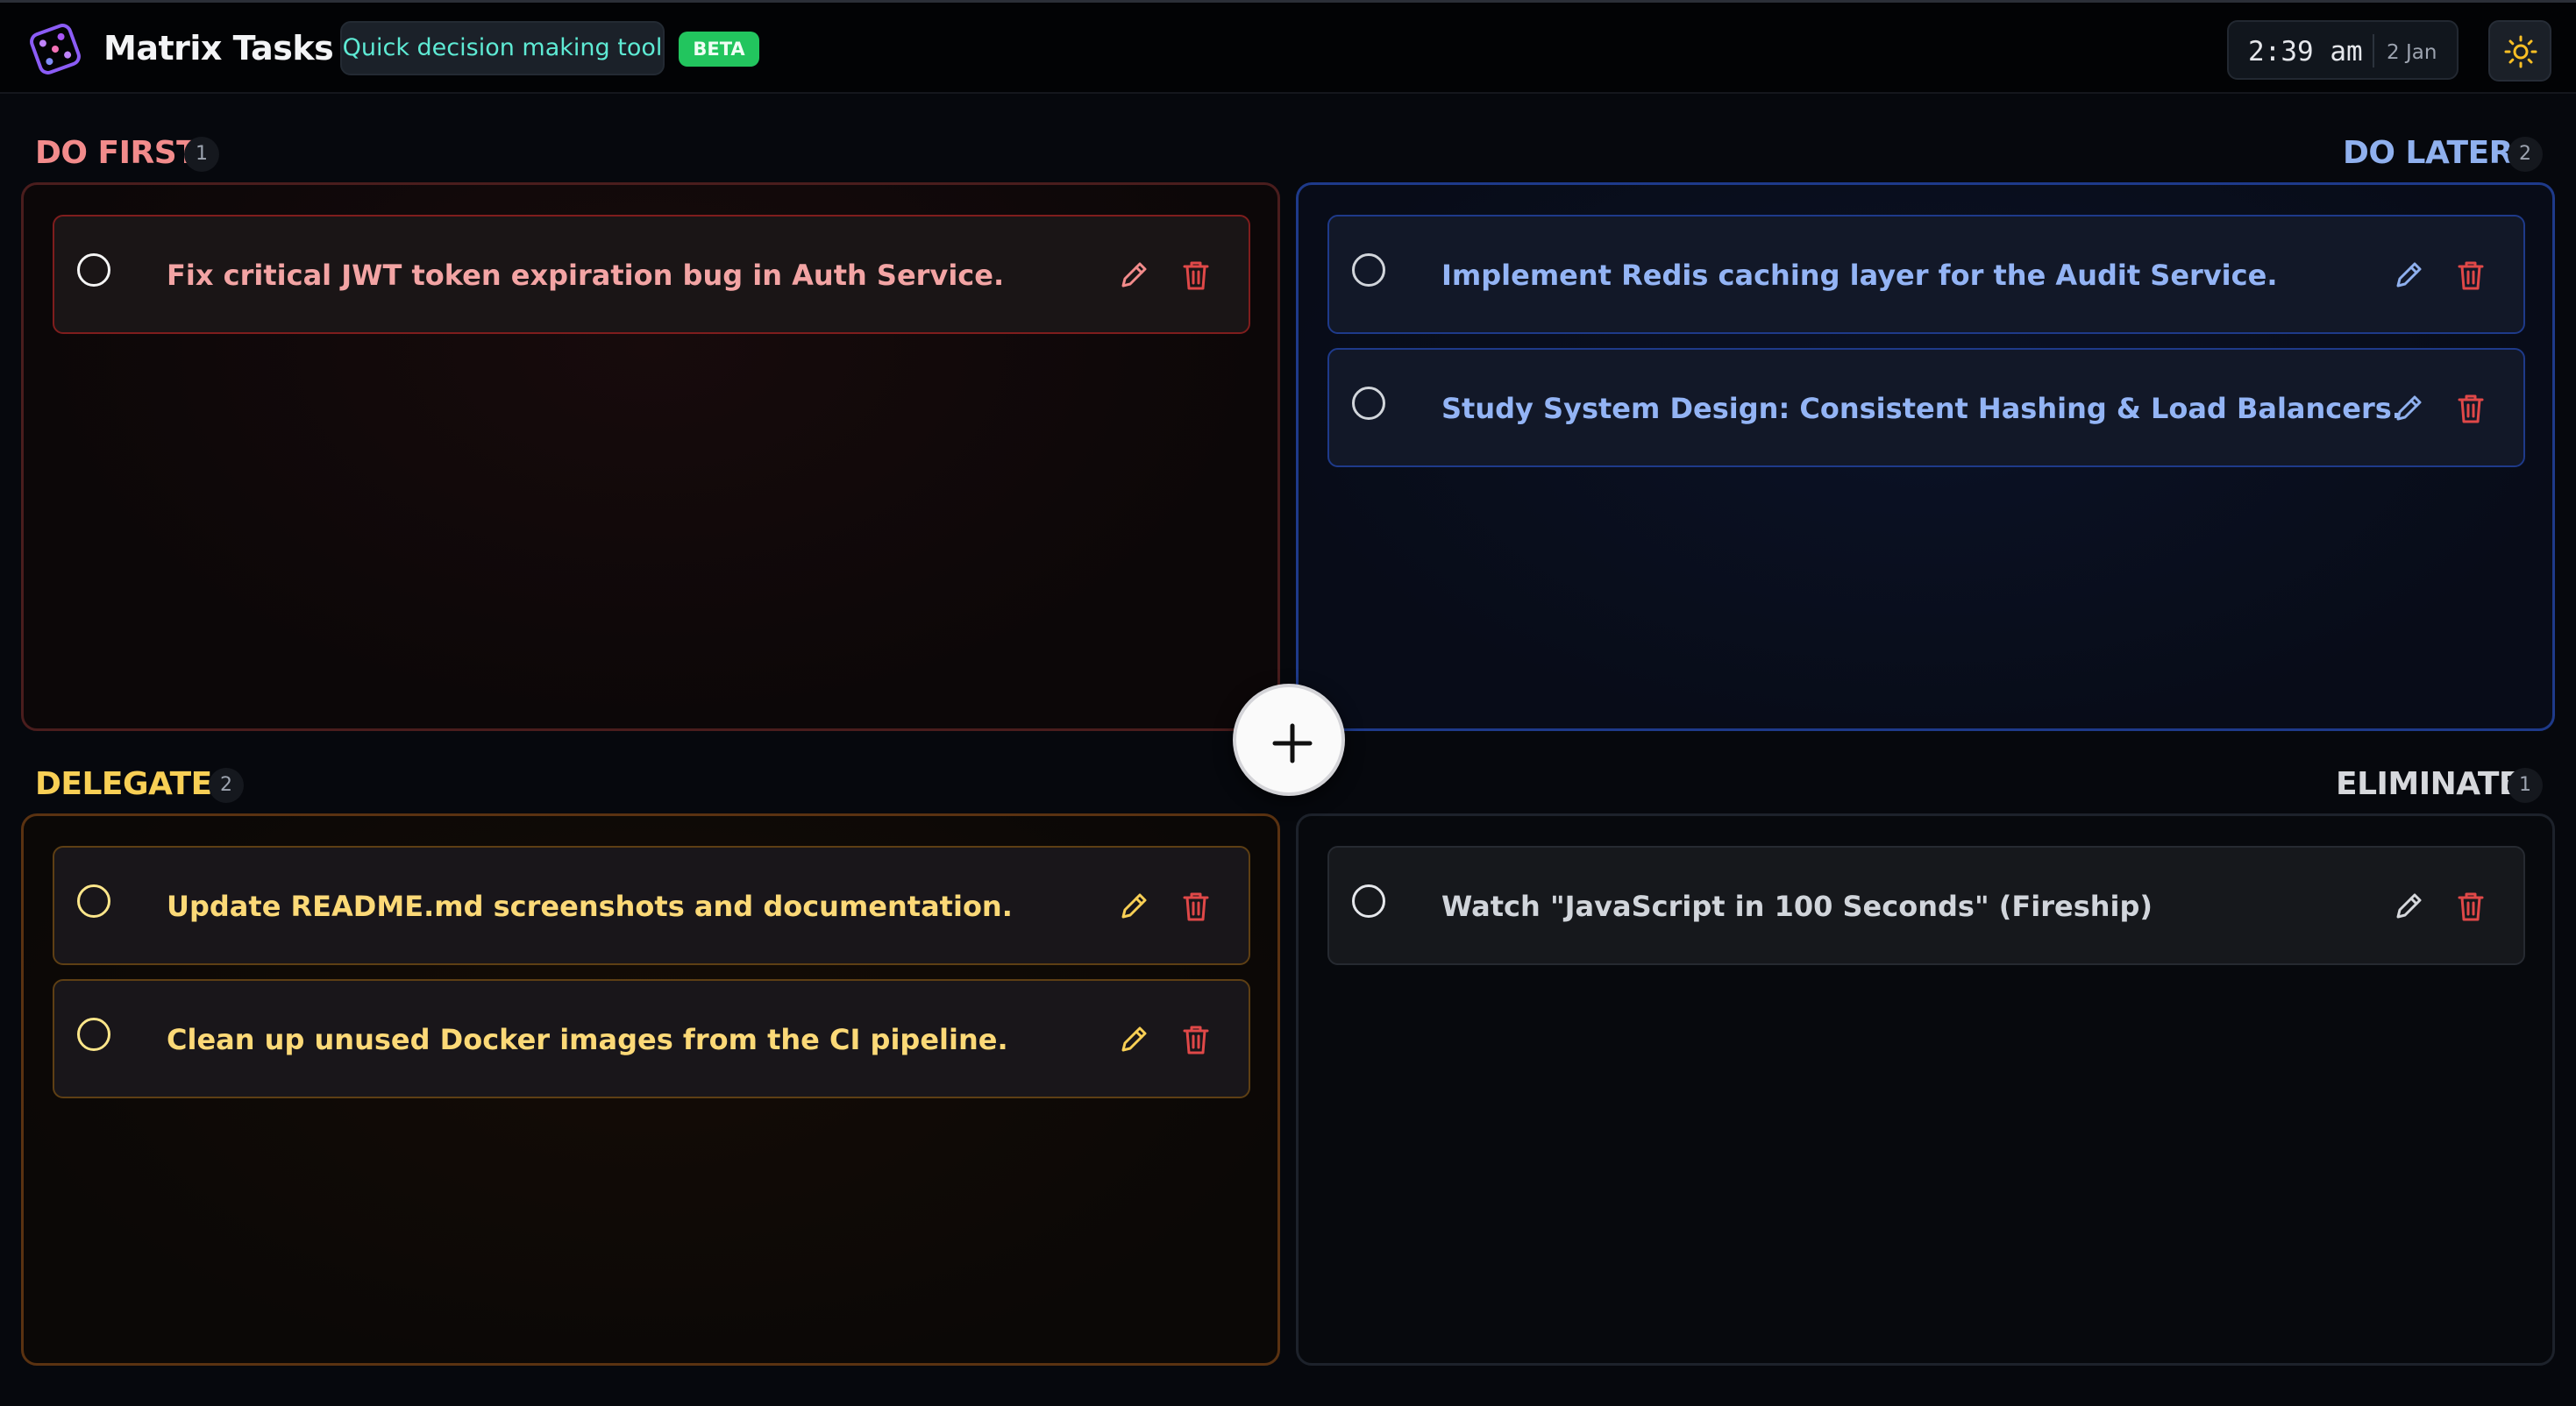 The width and height of the screenshot is (2576, 1406). Describe the element at coordinates (719, 49) in the screenshot. I see `beta-badge: BETA` at that location.